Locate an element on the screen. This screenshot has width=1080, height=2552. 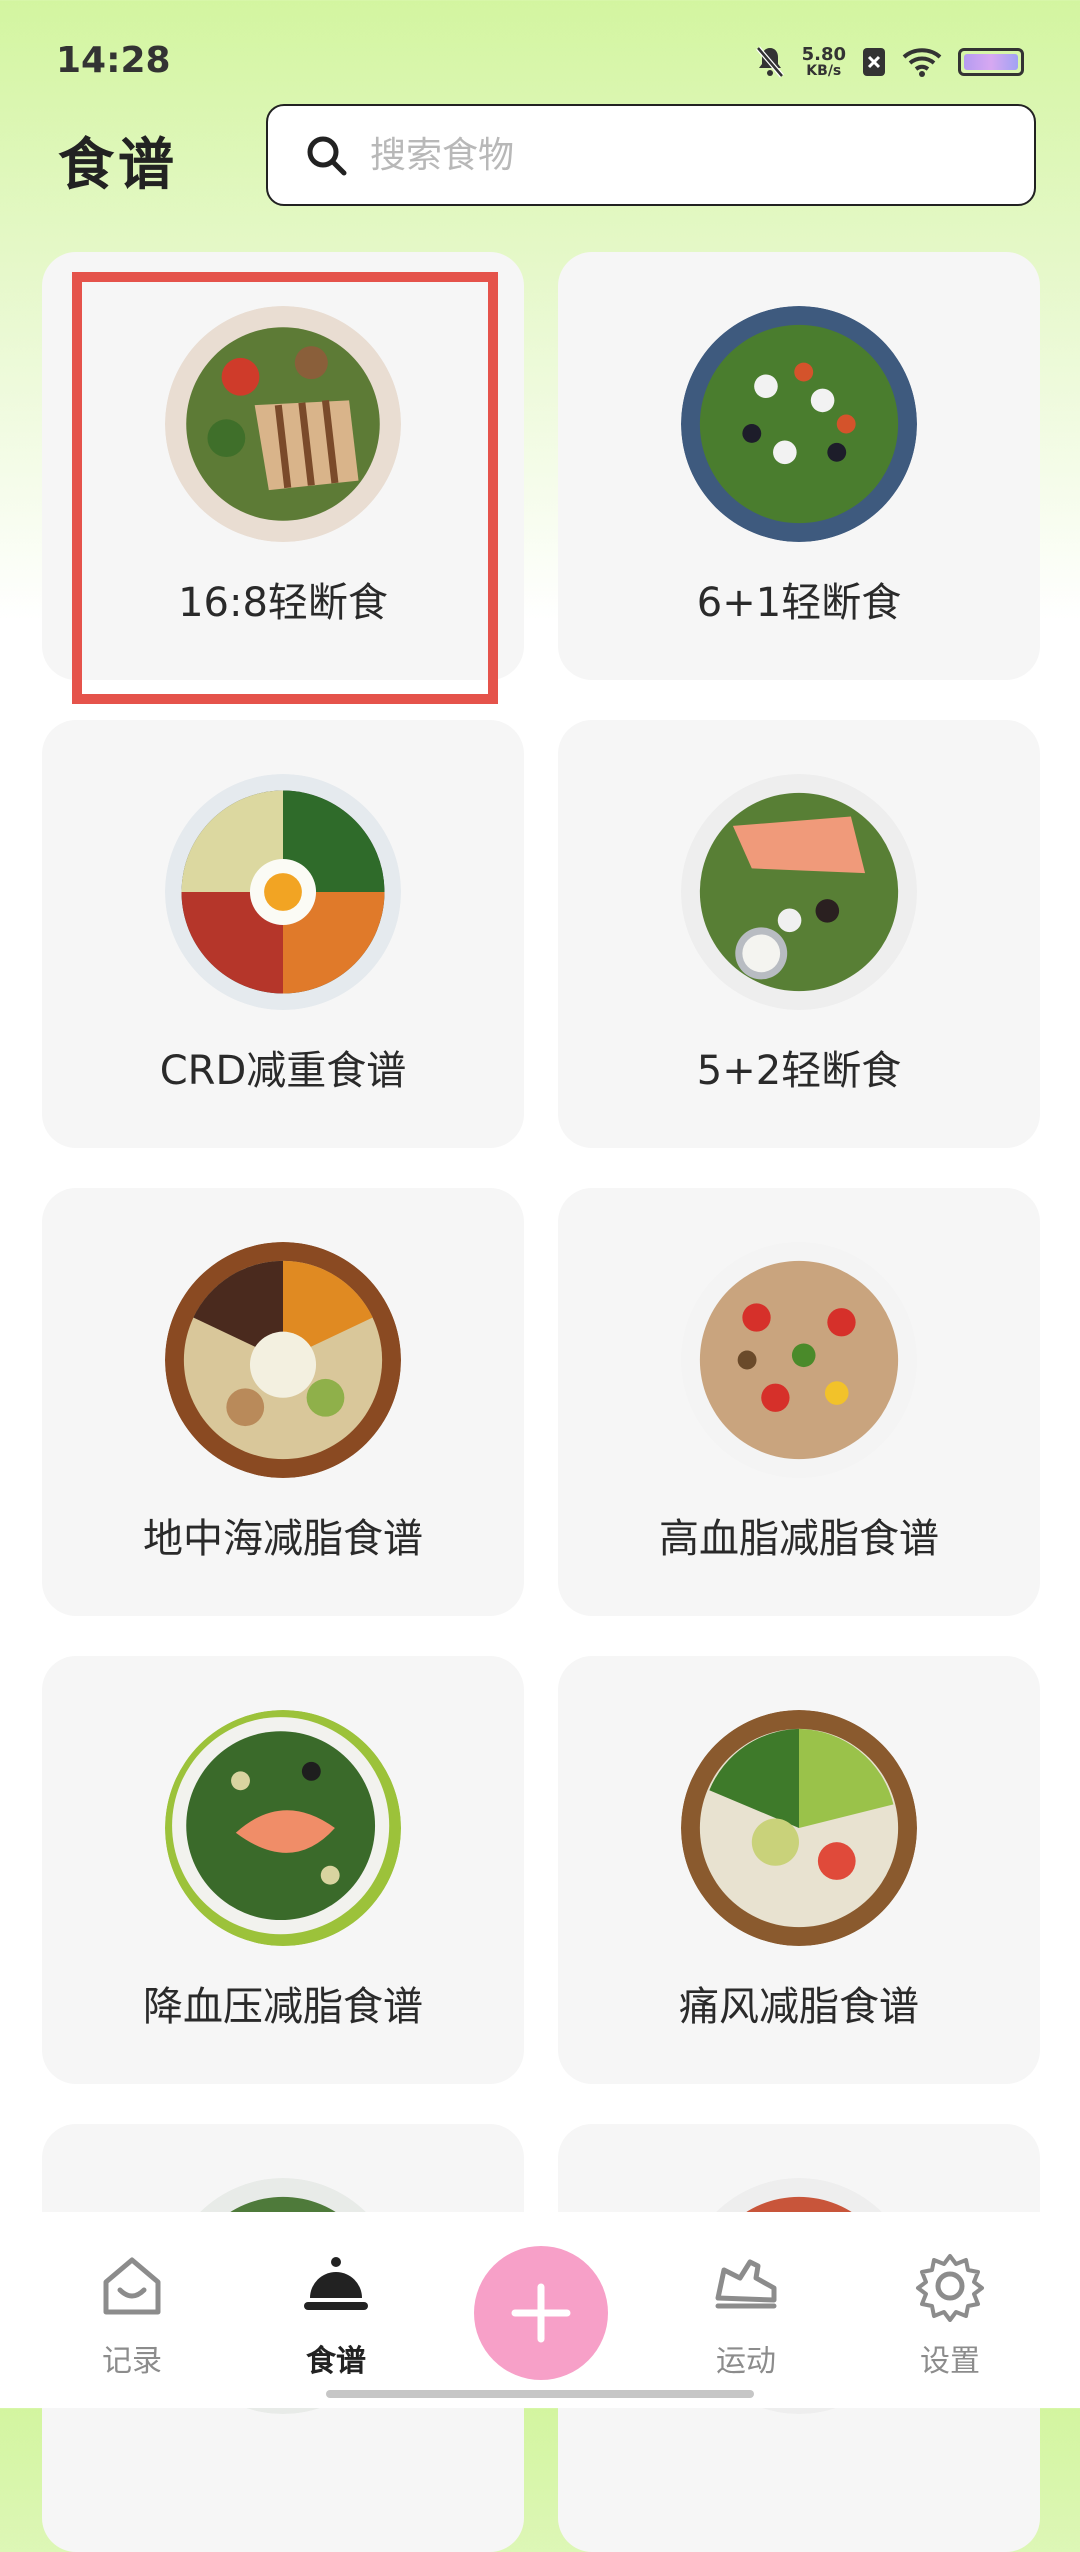
bottom-nav: 记录 食谱 运动 设置 is located at coordinates (540, 2310).